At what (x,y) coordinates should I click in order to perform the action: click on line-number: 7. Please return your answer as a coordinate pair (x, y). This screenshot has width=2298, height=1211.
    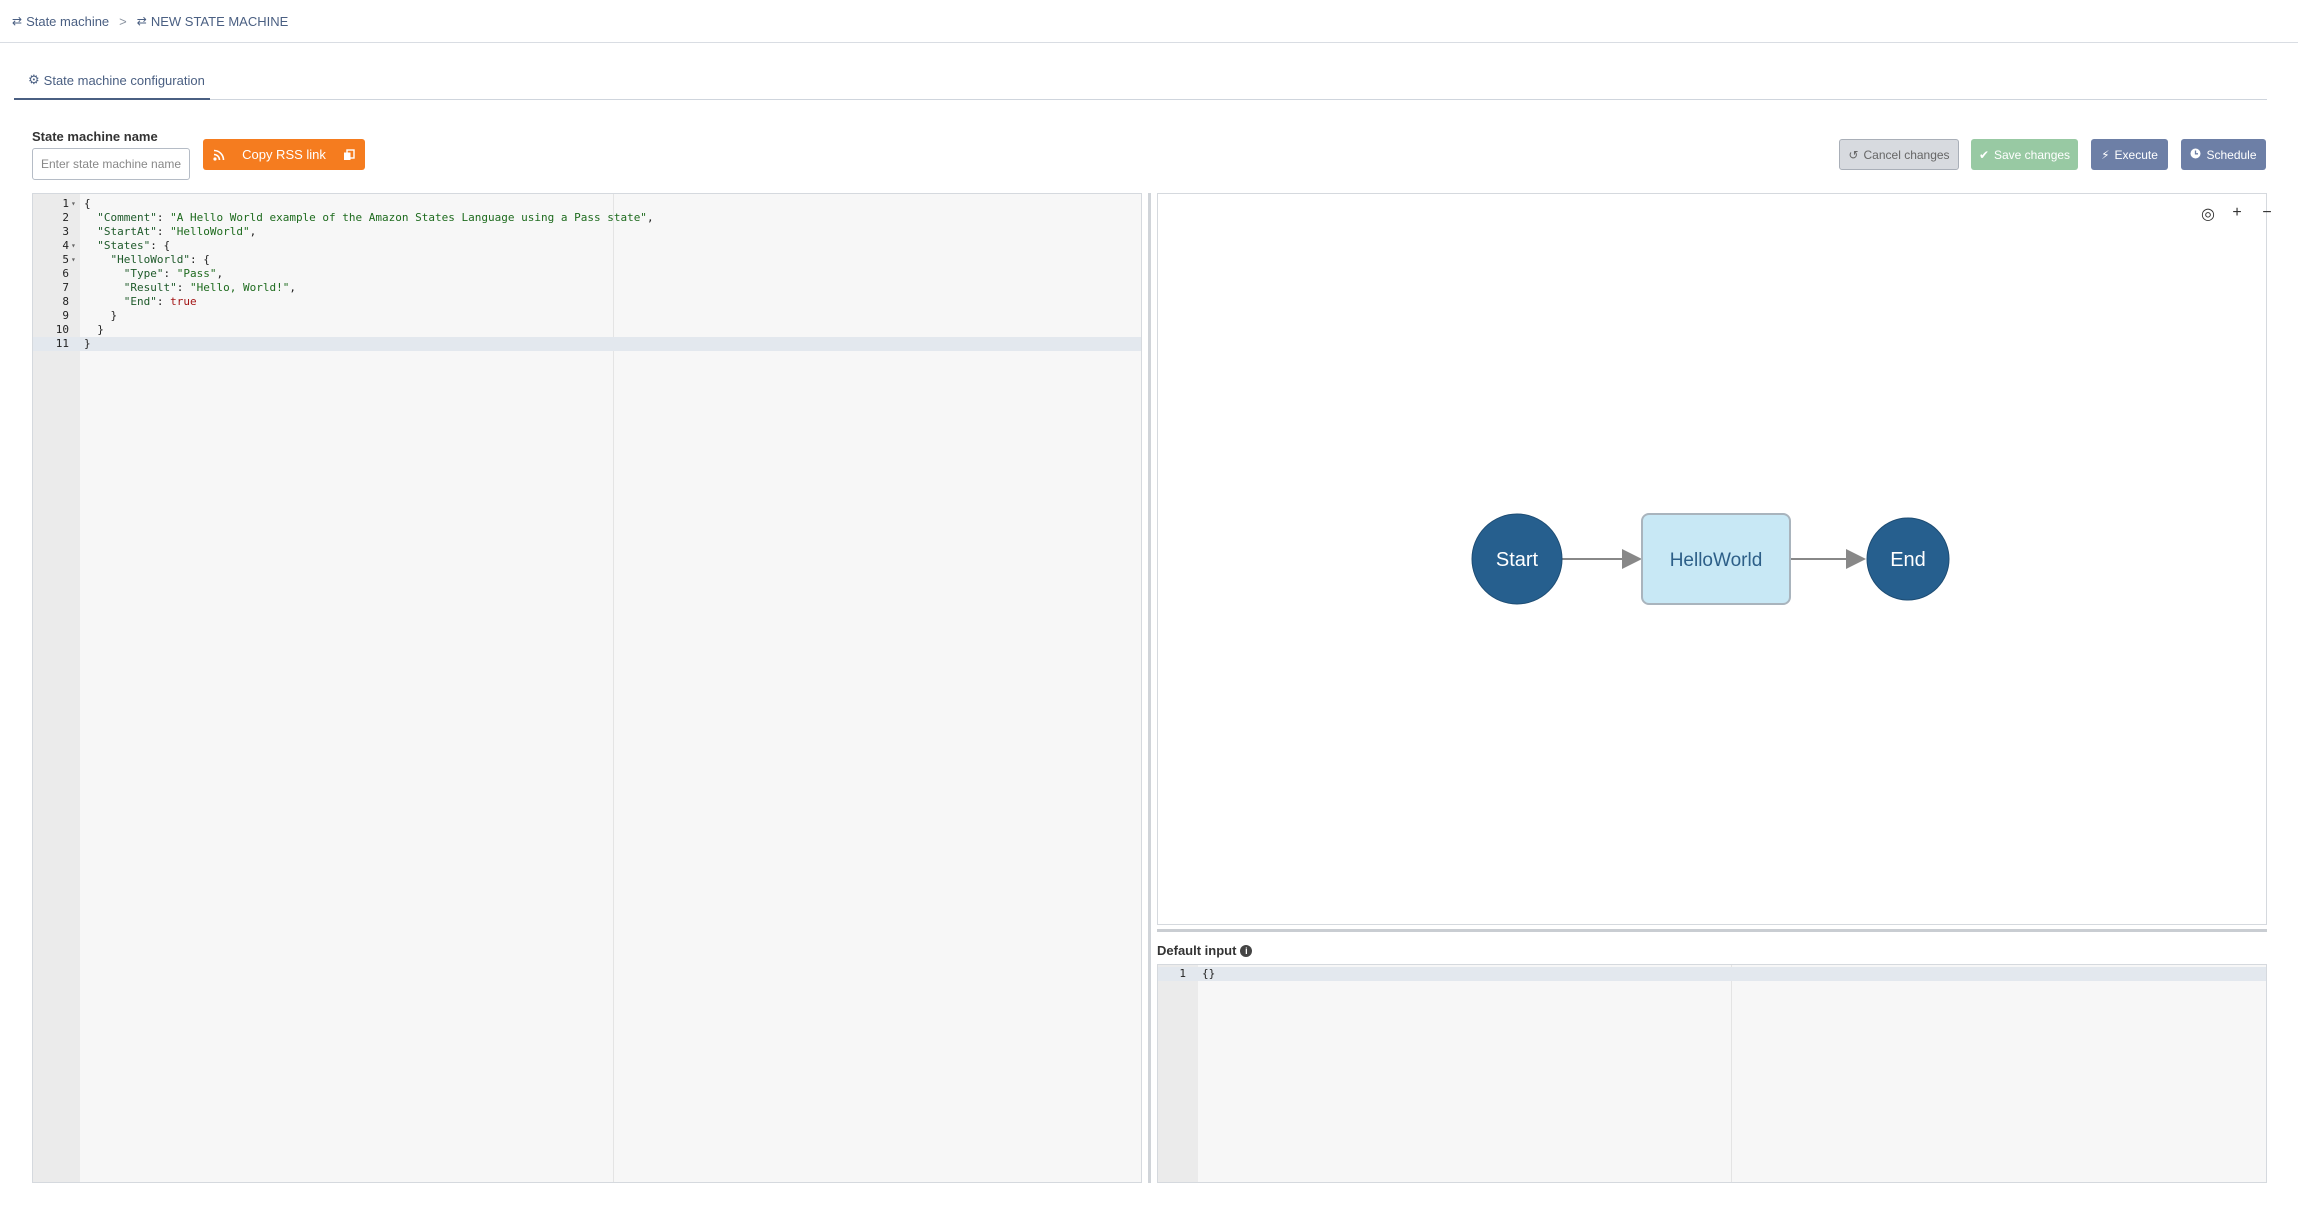
    Looking at the image, I should click on (65, 287).